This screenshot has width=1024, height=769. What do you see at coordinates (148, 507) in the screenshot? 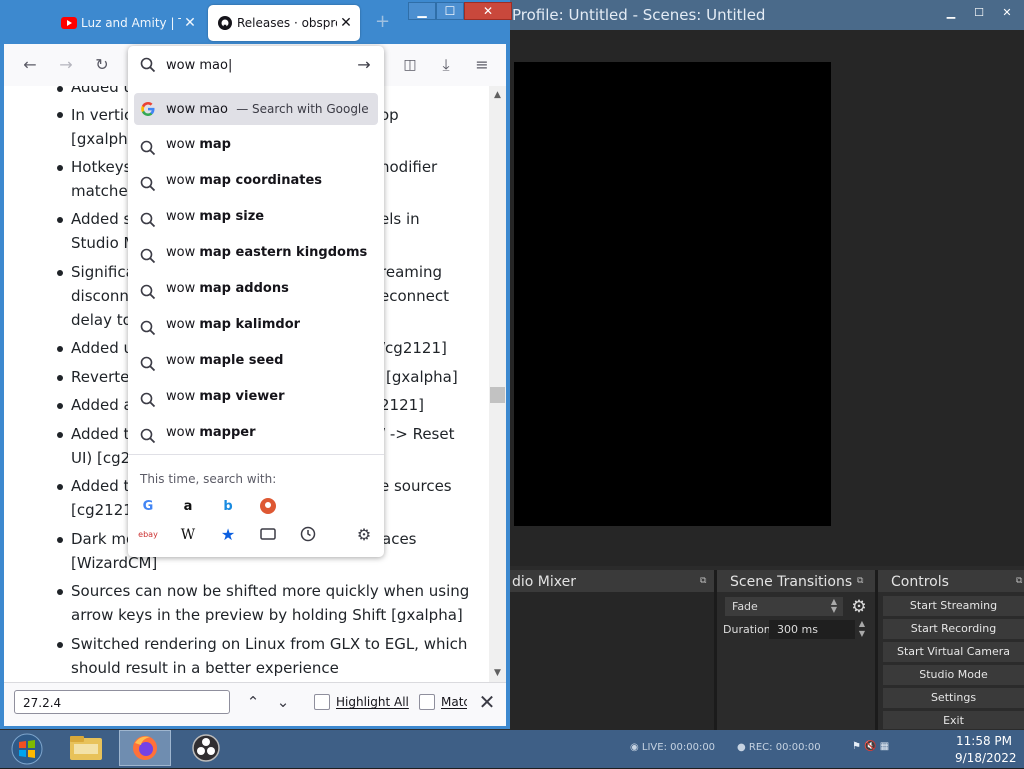
I see `google-engine-icon: G` at bounding box center [148, 507].